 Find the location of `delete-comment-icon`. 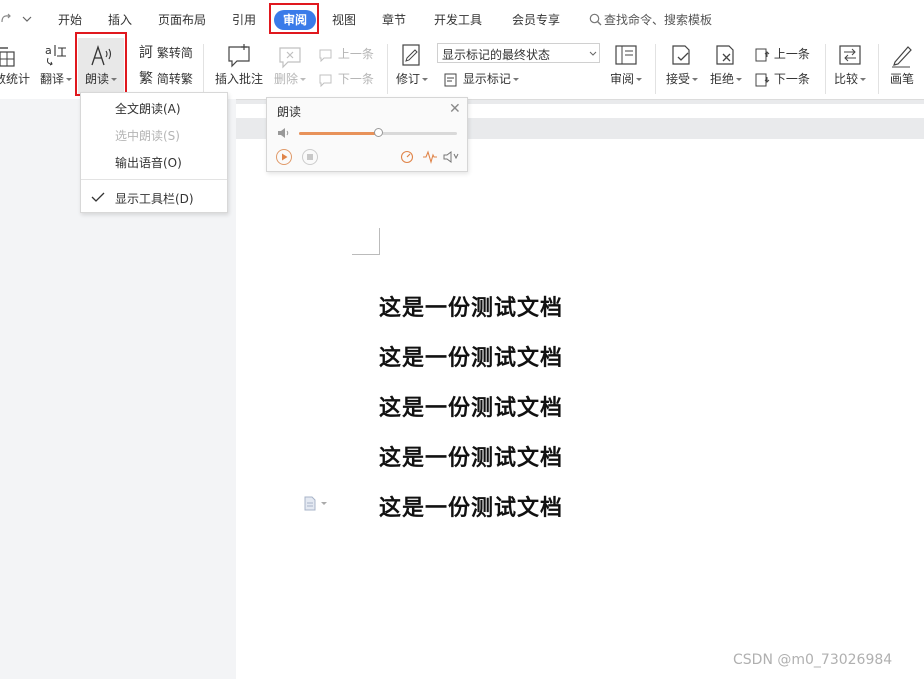

delete-comment-icon is located at coordinates (290, 58).